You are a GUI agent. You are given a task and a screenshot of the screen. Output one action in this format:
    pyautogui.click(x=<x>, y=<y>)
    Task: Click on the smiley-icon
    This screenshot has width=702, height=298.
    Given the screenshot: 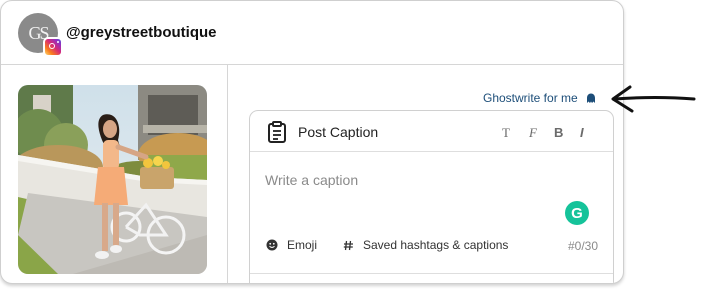 What is the action you would take?
    pyautogui.click(x=272, y=245)
    